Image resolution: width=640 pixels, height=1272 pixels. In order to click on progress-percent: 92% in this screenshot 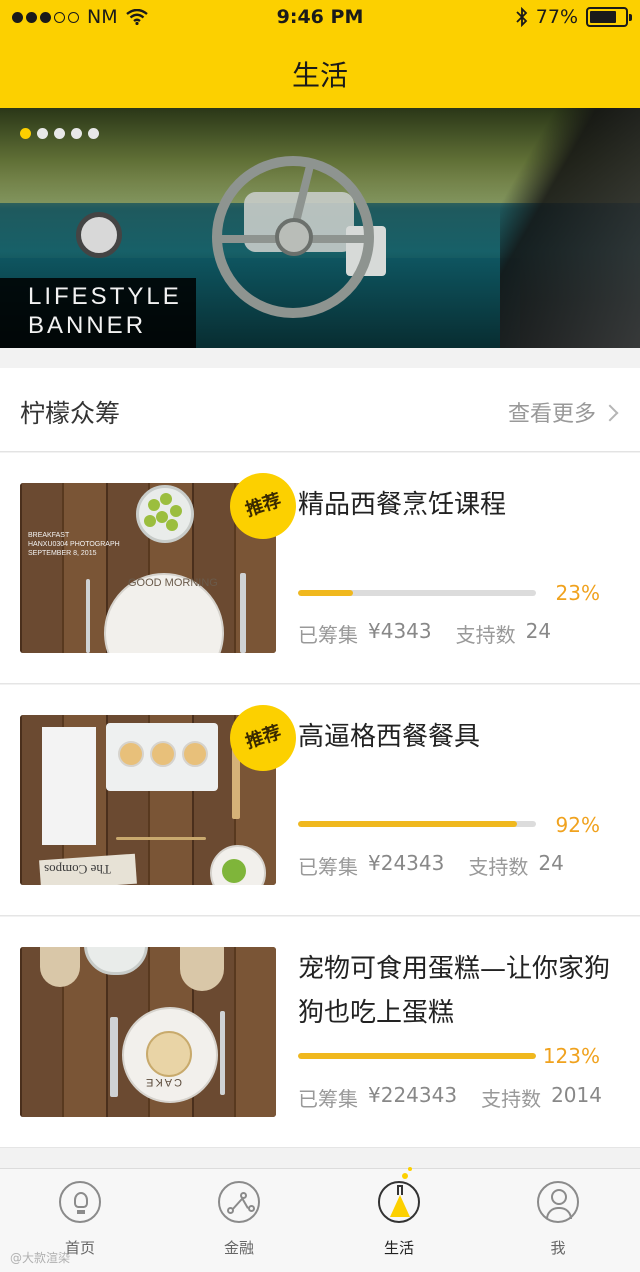, I will do `click(577, 825)`.